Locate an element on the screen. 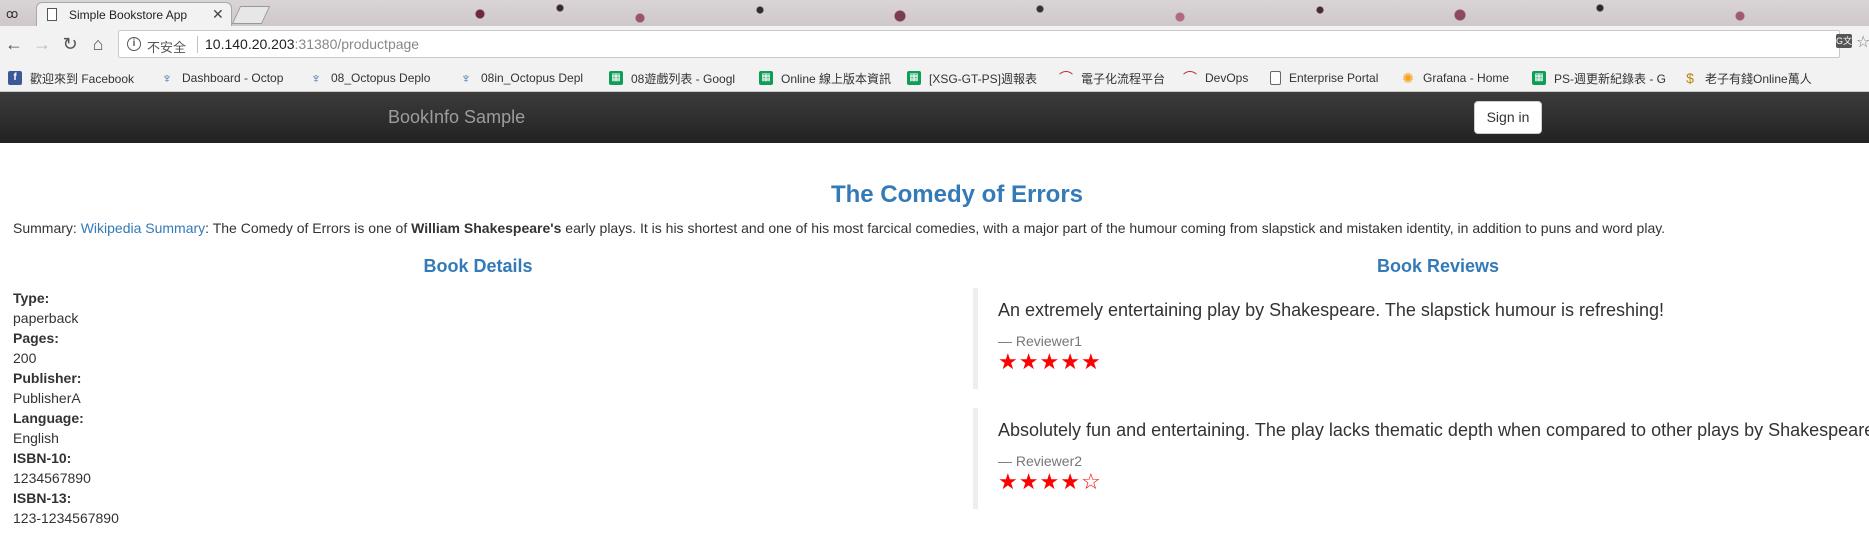 The width and height of the screenshot is (1869, 535). bookmark-item: f 歡迎來到 Facebook is located at coordinates (74, 78).